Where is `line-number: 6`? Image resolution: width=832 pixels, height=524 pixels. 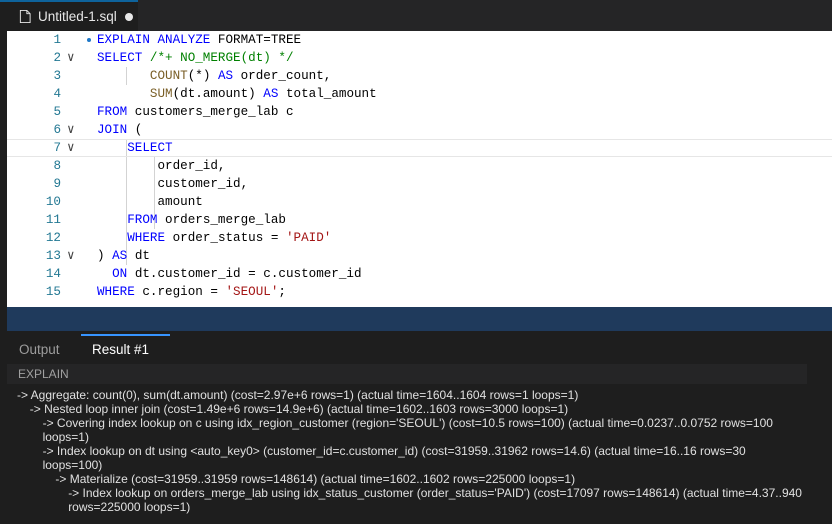 line-number: 6 is located at coordinates (57, 130).